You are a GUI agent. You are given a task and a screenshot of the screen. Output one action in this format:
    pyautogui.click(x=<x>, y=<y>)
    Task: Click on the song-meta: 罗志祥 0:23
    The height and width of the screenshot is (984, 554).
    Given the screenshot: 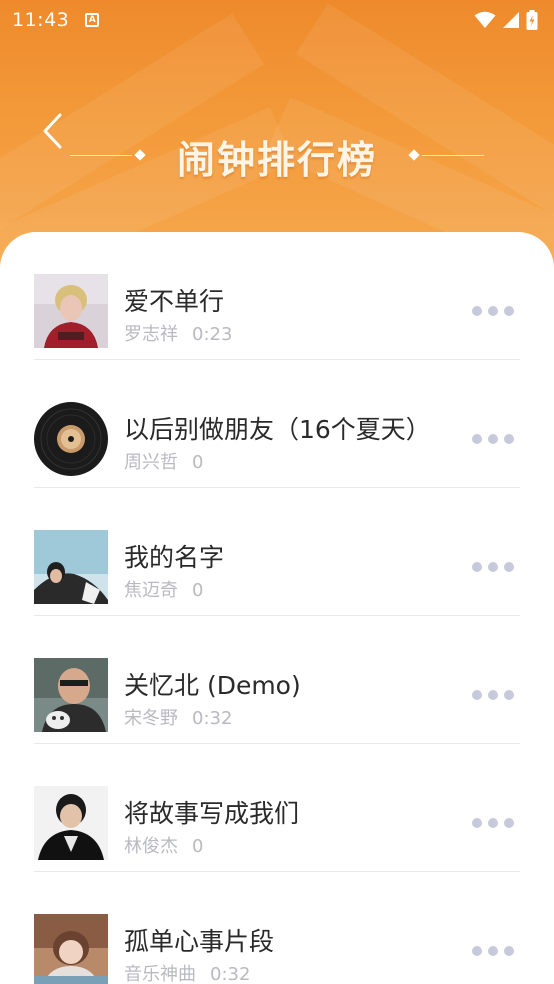 What is the action you would take?
    pyautogui.click(x=178, y=333)
    